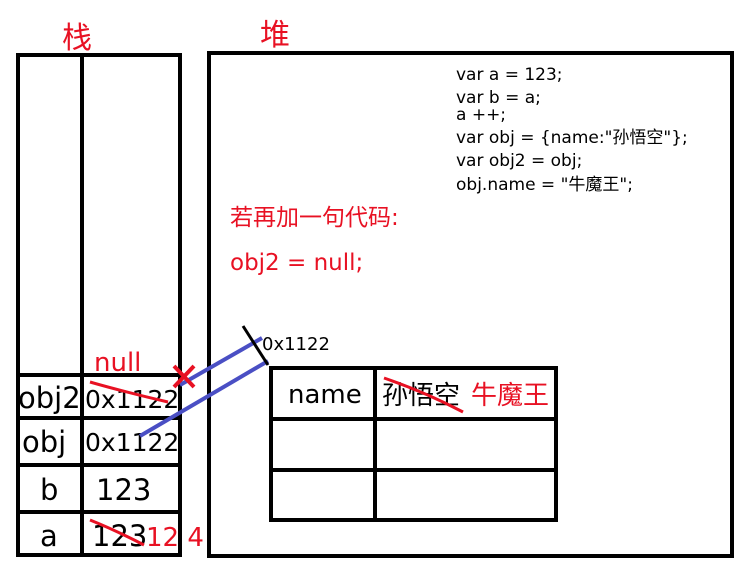 This screenshot has height=569, width=747. What do you see at coordinates (132, 399) in the screenshot?
I see `stack-value-obj2: 0x1122` at bounding box center [132, 399].